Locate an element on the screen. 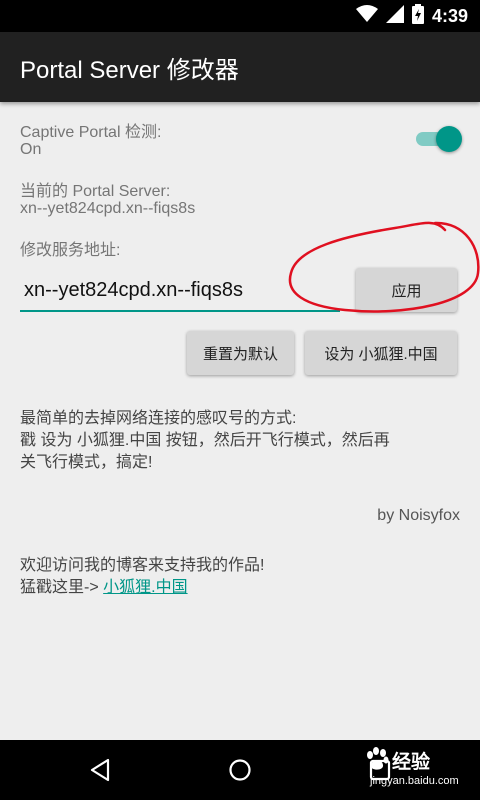 The height and width of the screenshot is (800, 480). promo-line-1: 欢迎访问我的博客来支持我的作品! is located at coordinates (142, 565).